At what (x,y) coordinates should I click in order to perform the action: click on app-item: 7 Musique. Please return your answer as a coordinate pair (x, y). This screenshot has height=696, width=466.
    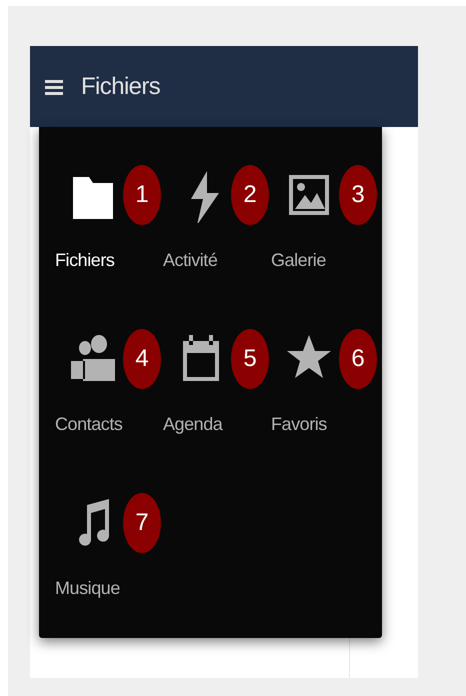
    Looking at the image, I should click on (109, 568).